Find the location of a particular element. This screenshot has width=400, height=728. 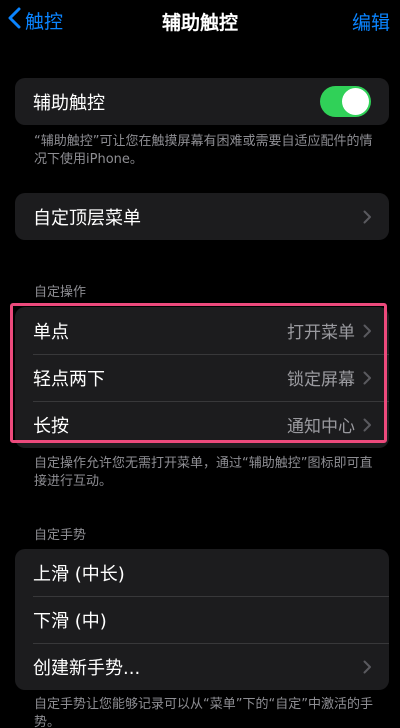

page-title: 辅助触控 is located at coordinates (199, 23).